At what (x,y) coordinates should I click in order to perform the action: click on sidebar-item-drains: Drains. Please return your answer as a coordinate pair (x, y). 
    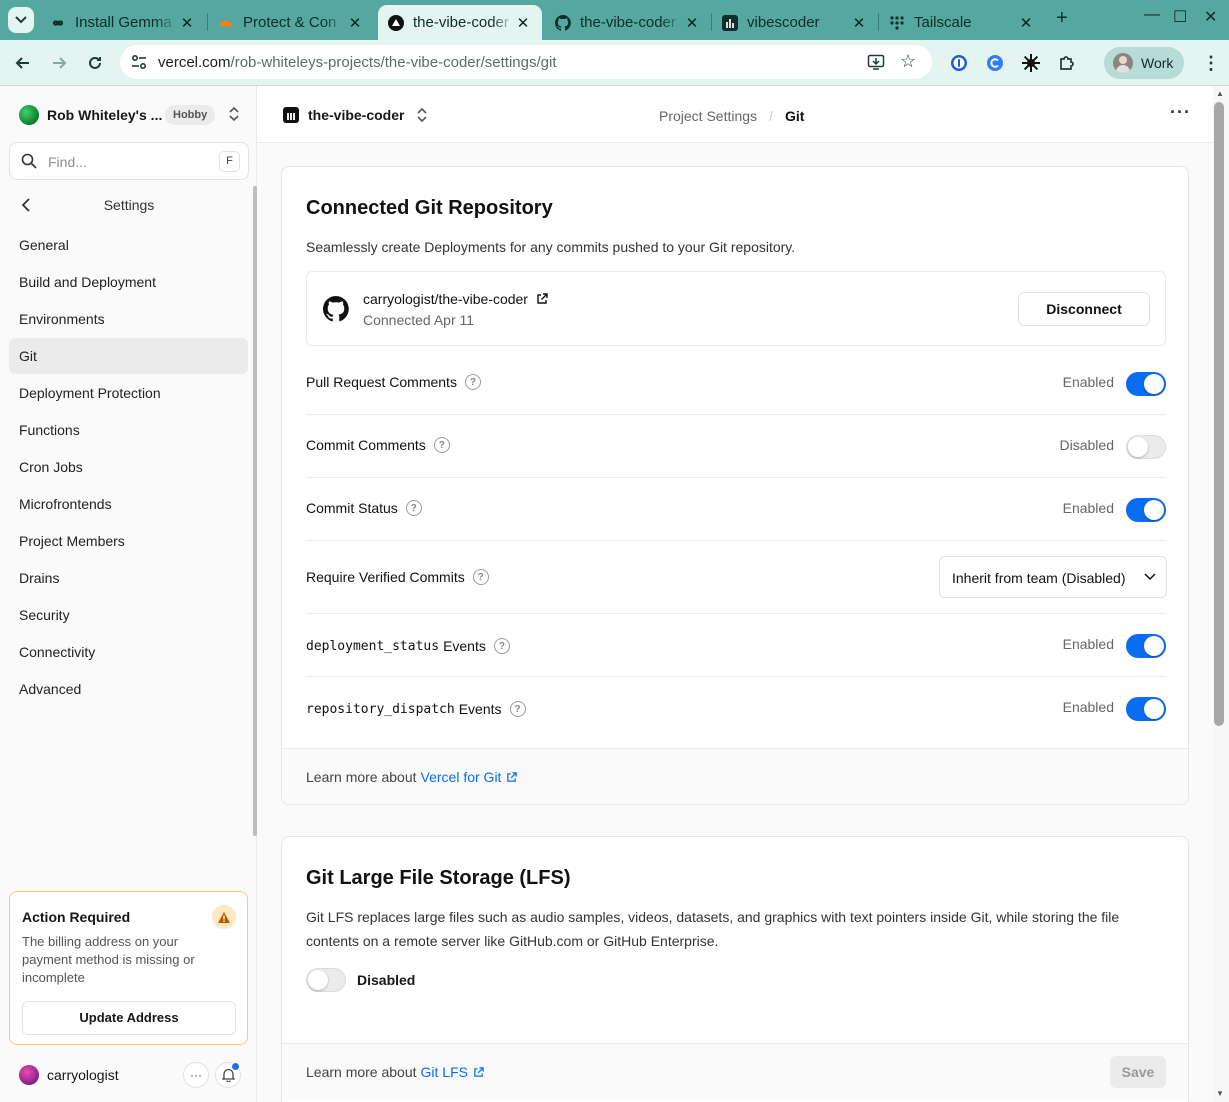
    Looking at the image, I should click on (128, 578).